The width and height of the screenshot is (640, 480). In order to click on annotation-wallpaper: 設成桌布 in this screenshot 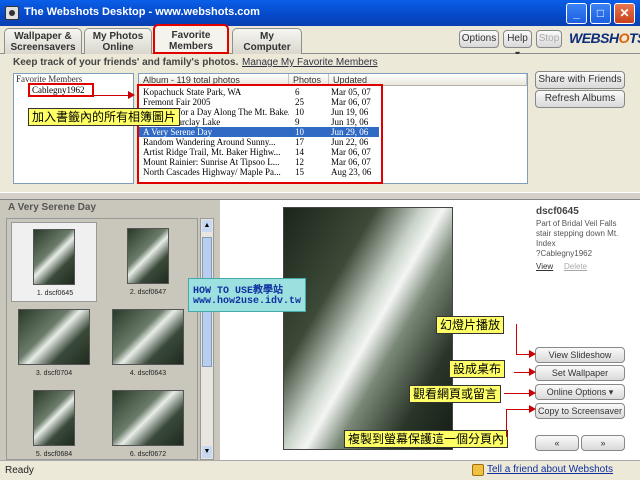, I will do `click(477, 369)`.